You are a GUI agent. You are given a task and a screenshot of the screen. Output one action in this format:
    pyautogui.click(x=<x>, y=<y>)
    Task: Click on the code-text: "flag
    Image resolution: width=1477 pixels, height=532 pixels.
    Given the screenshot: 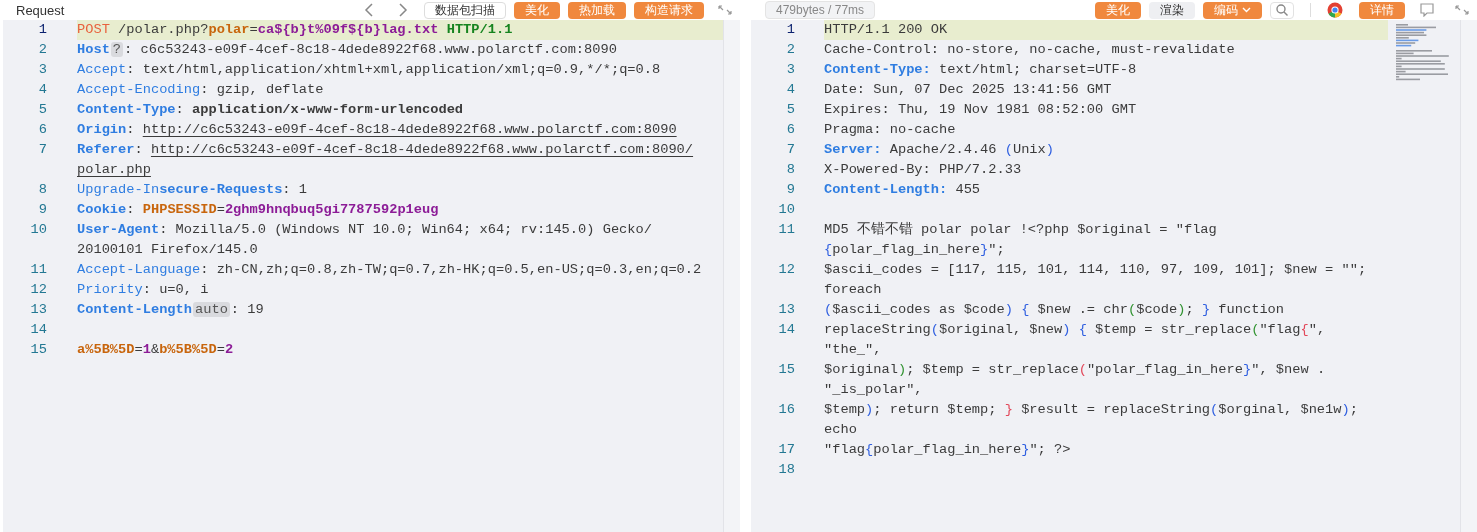 What is the action you would take?
    pyautogui.click(x=1280, y=329)
    